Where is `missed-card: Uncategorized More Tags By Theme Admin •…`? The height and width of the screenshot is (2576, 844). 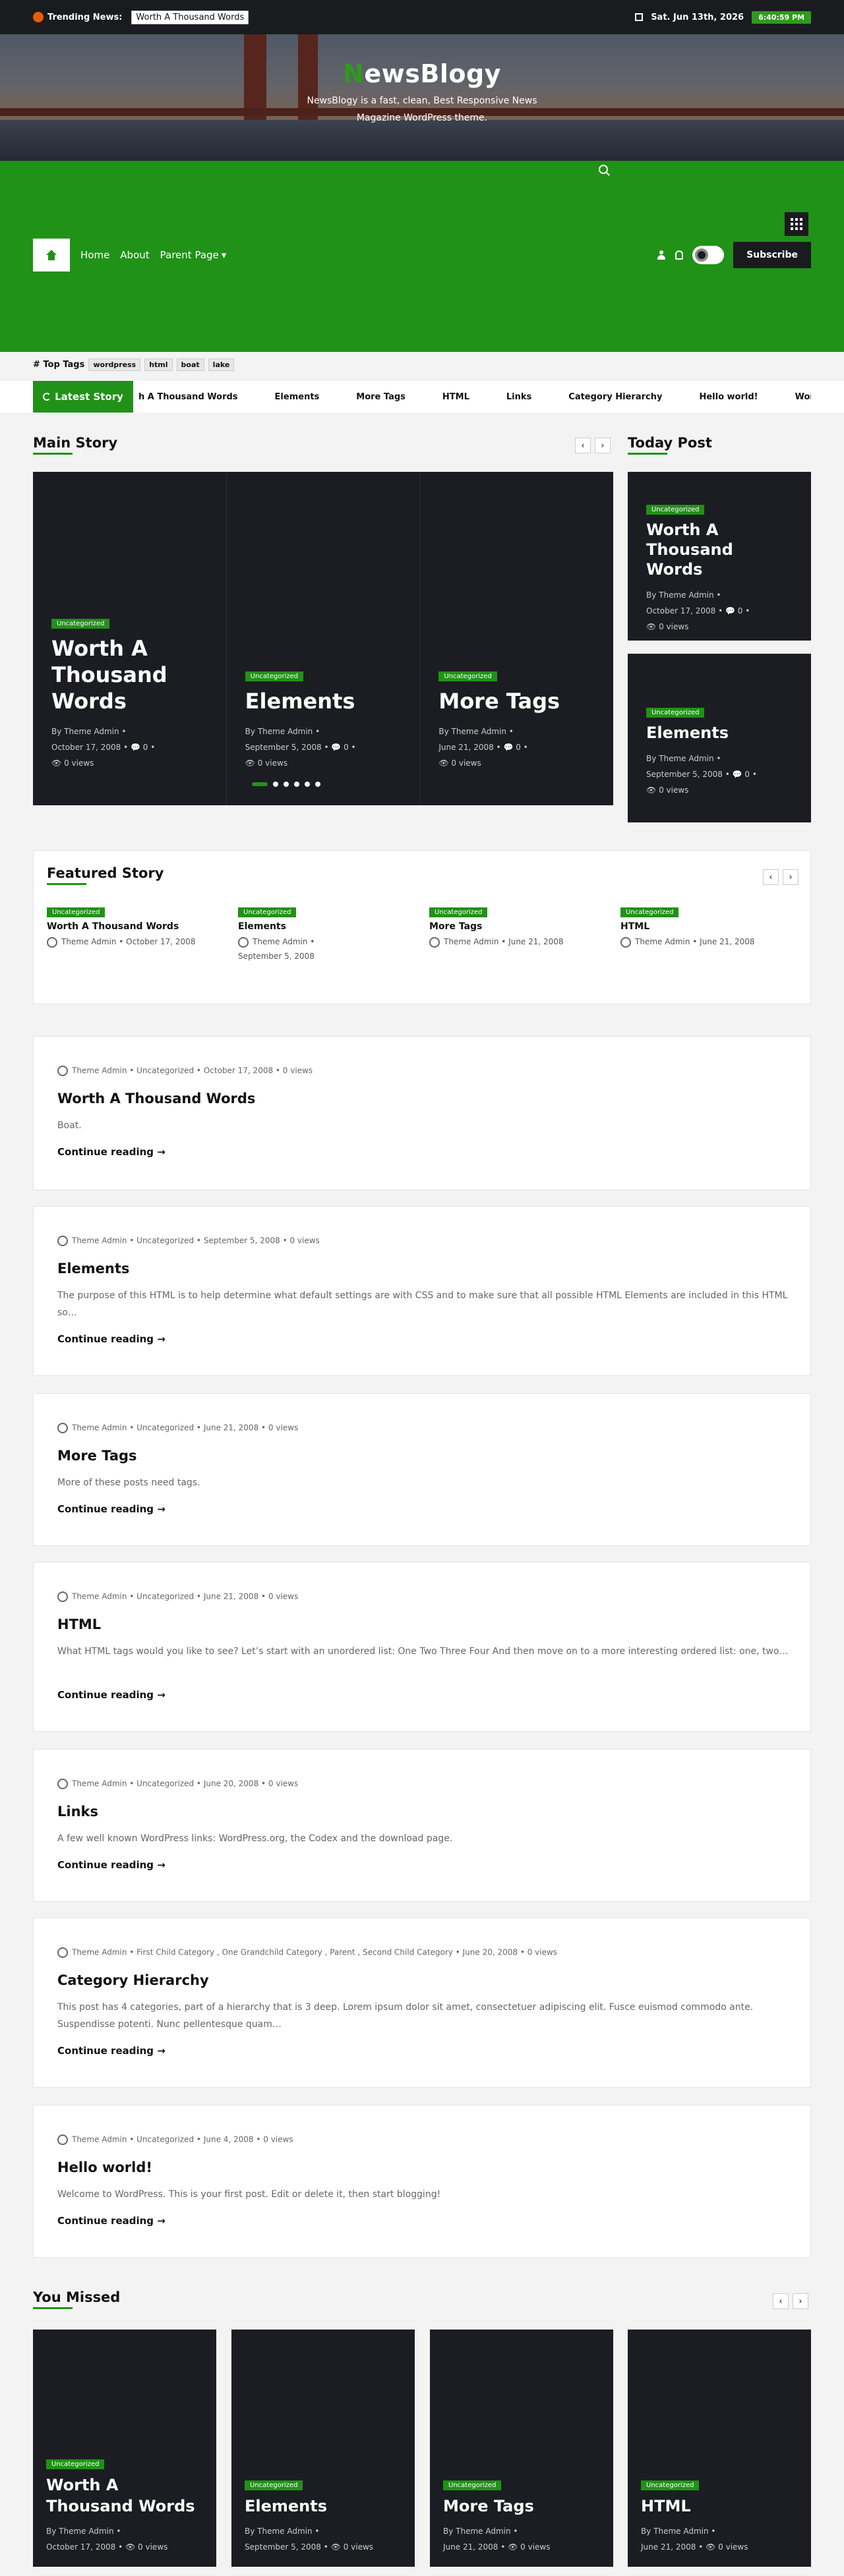
missed-card: Uncategorized More Tags By Theme Admin •… is located at coordinates (521, 2448).